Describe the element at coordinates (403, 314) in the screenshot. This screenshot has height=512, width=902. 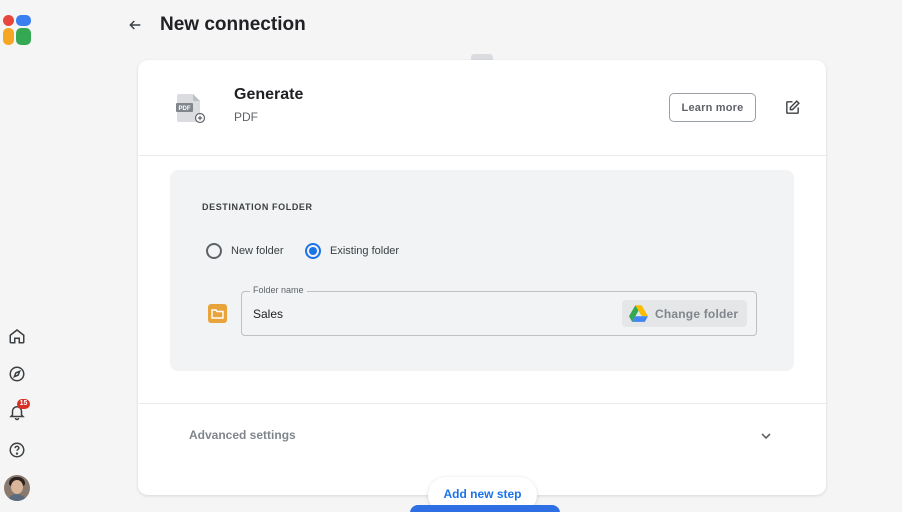
I see `folder-name-input` at that location.